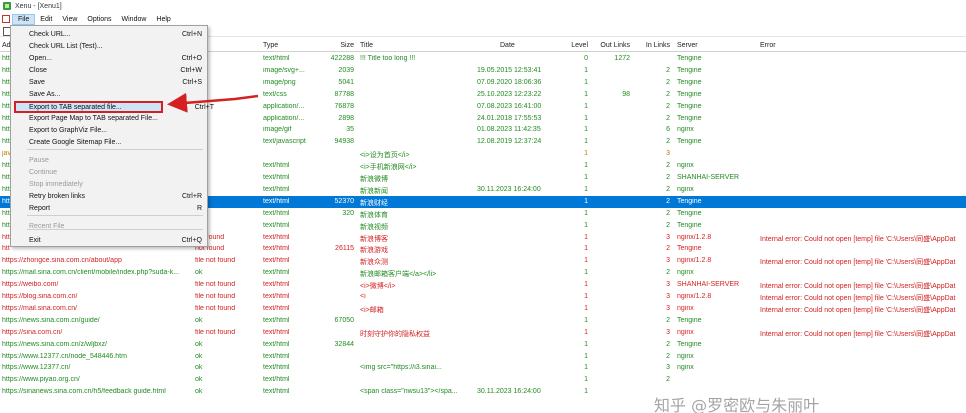 This screenshot has width=966, height=413. Describe the element at coordinates (737, 404) in the screenshot. I see `zhihu-watermark: 知乎 @罗密欧与朱丽叶` at that location.